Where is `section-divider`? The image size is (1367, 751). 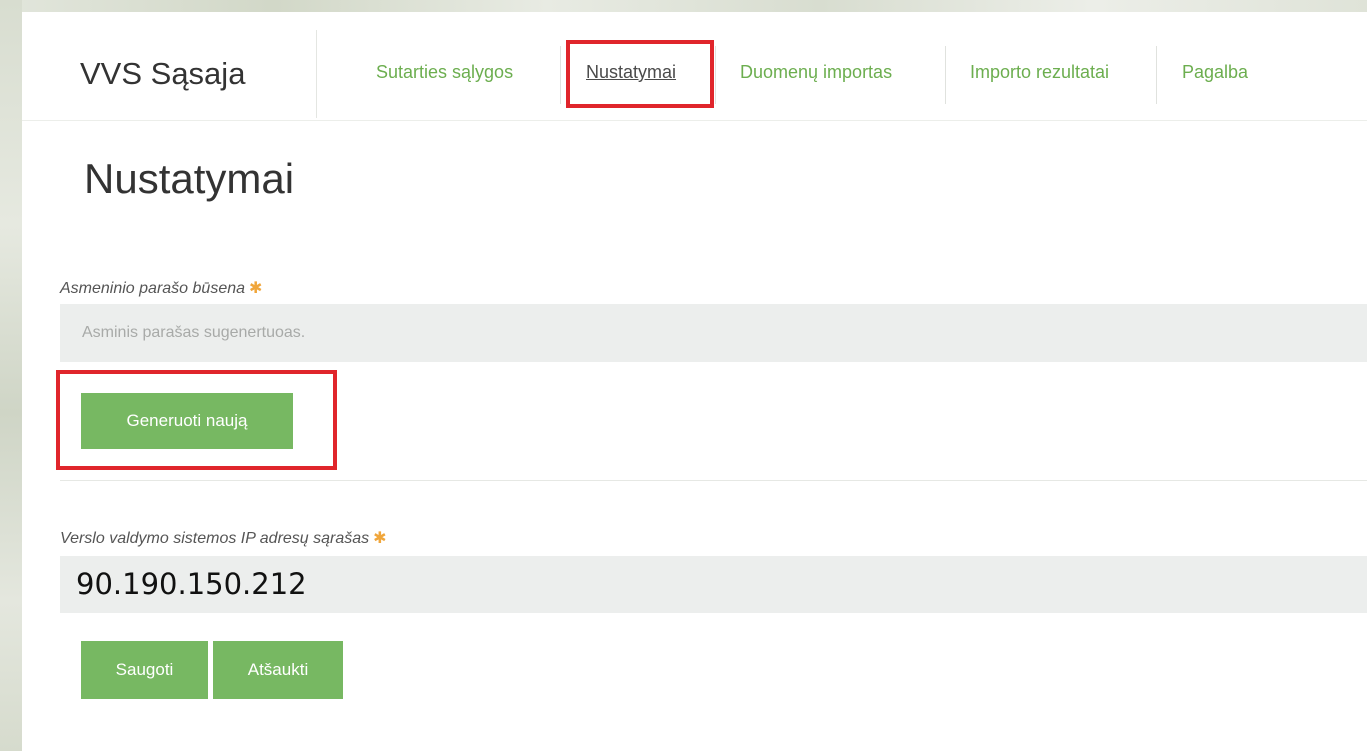 section-divider is located at coordinates (713, 480).